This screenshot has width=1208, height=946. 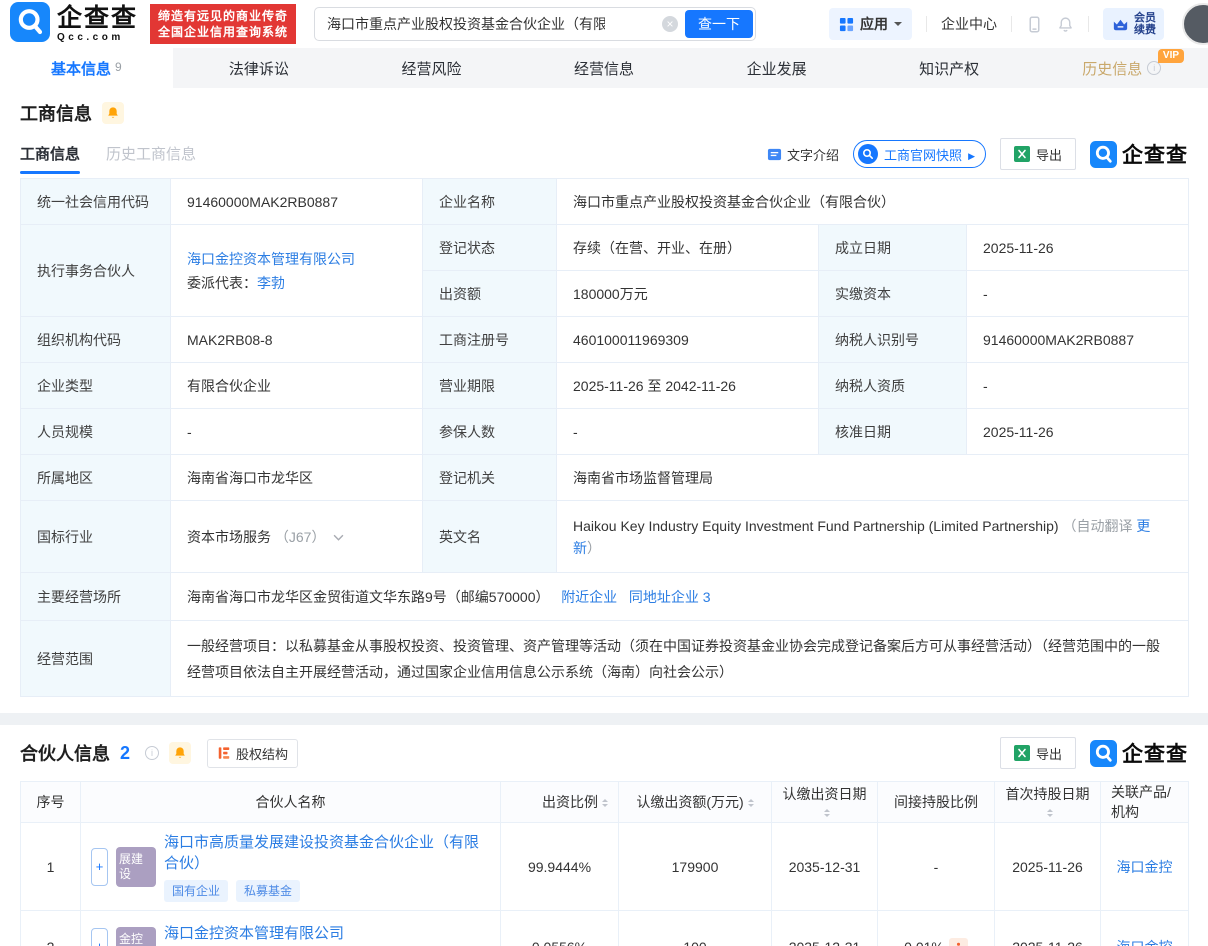 What do you see at coordinates (180, 753) in the screenshot?
I see `partners-bell-icon` at bounding box center [180, 753].